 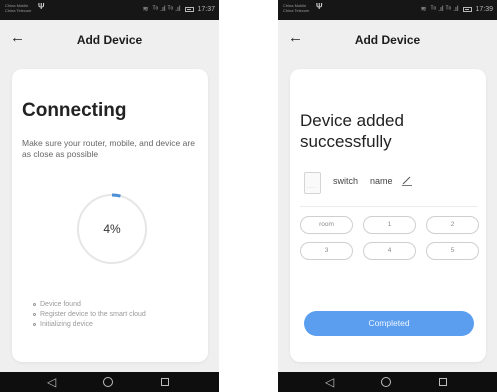 What do you see at coordinates (326, 225) in the screenshot?
I see `room-chip-room: room` at bounding box center [326, 225].